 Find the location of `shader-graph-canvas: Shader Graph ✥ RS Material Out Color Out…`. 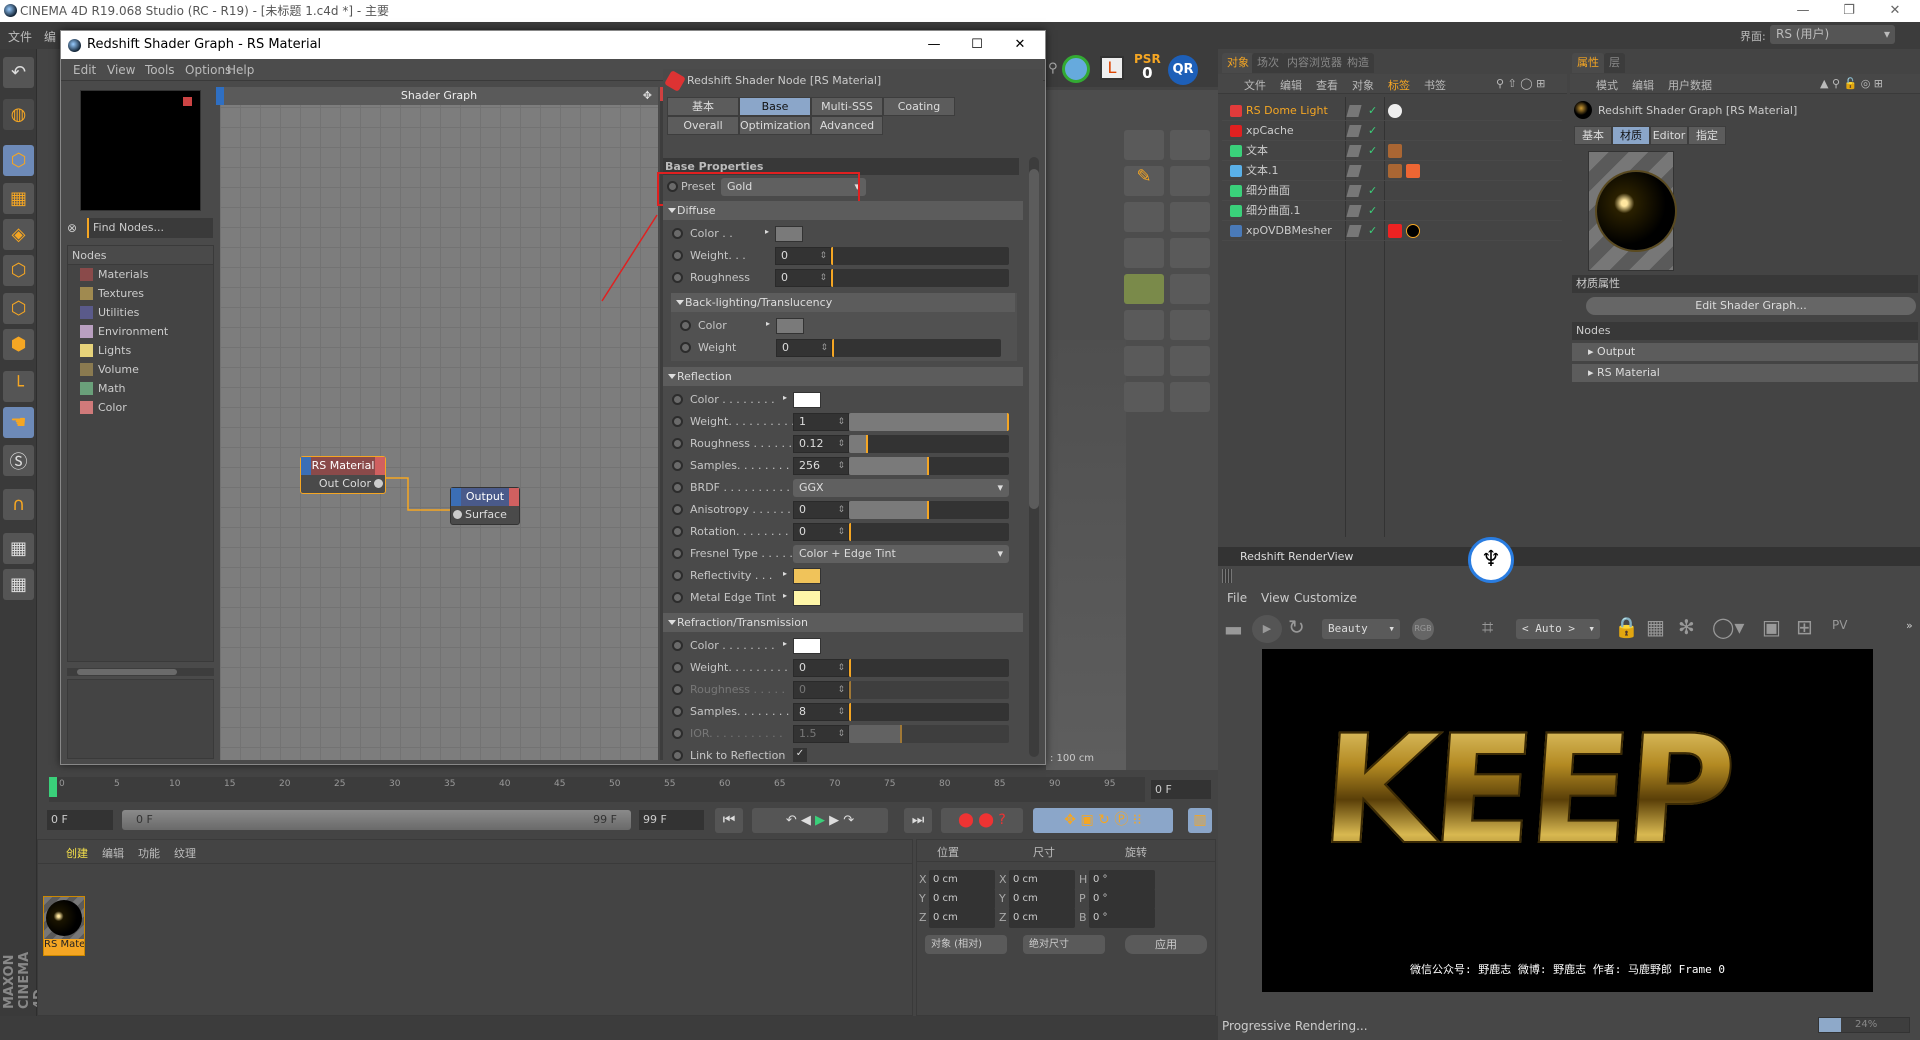

shader-graph-canvas: Shader Graph ✥ RS Material Out Color Out… is located at coordinates (437, 423).